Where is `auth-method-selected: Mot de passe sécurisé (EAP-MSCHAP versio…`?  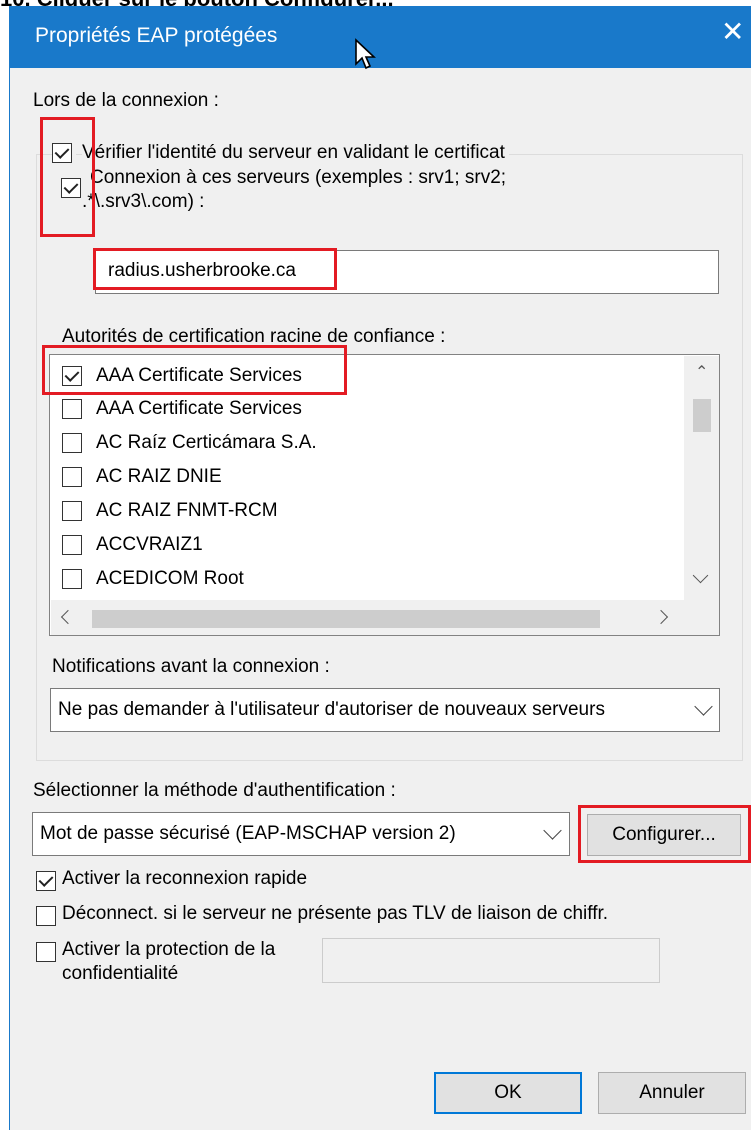 auth-method-selected: Mot de passe sécurisé (EAP-MSCHAP versio… is located at coordinates (248, 833).